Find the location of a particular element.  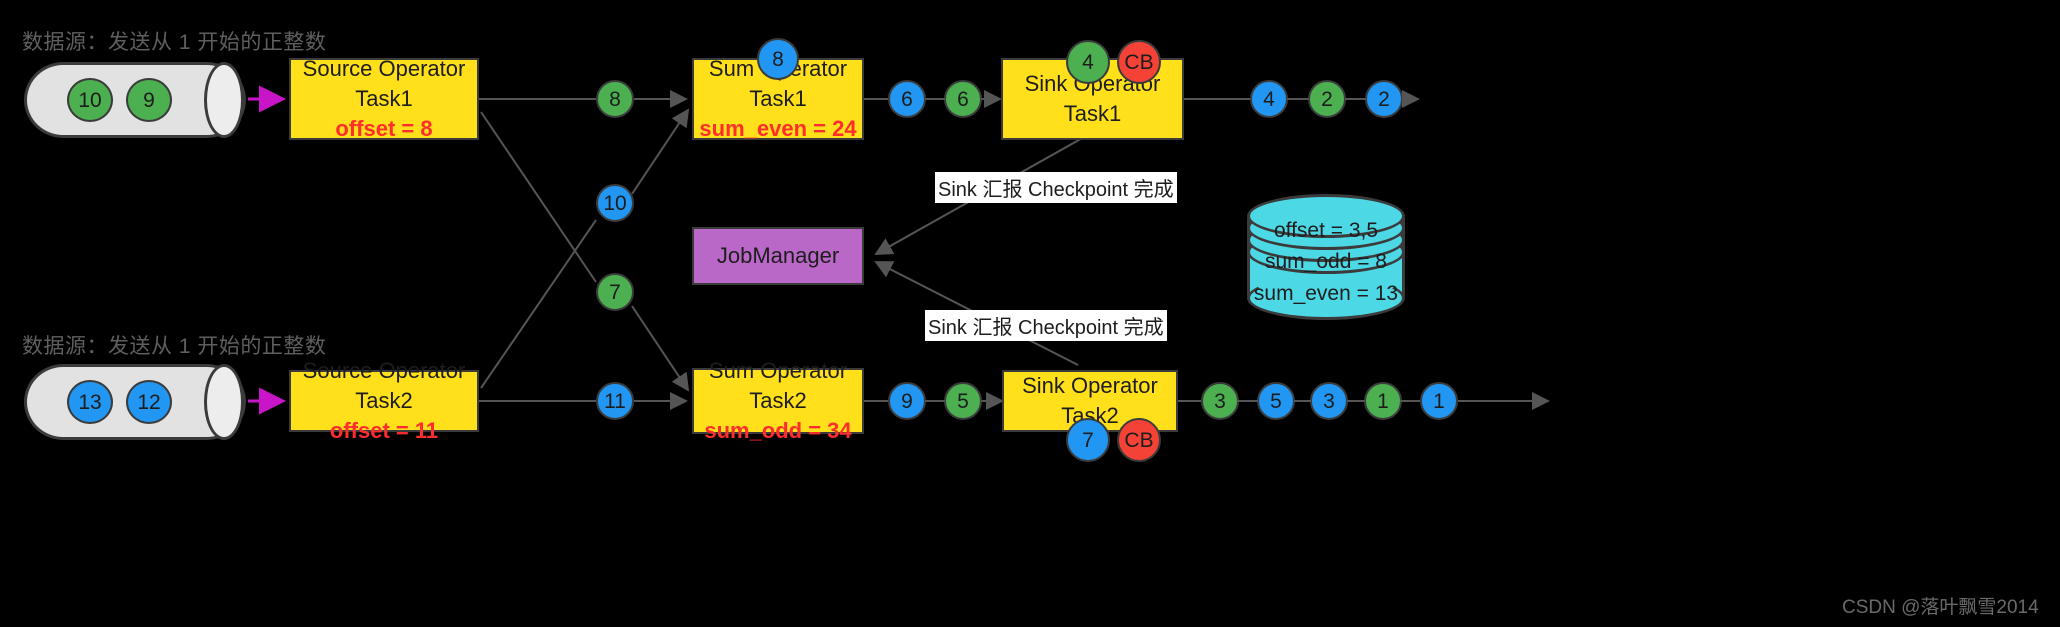

operator-title: Sum Operator Task2 is located at coordinates (778, 386).